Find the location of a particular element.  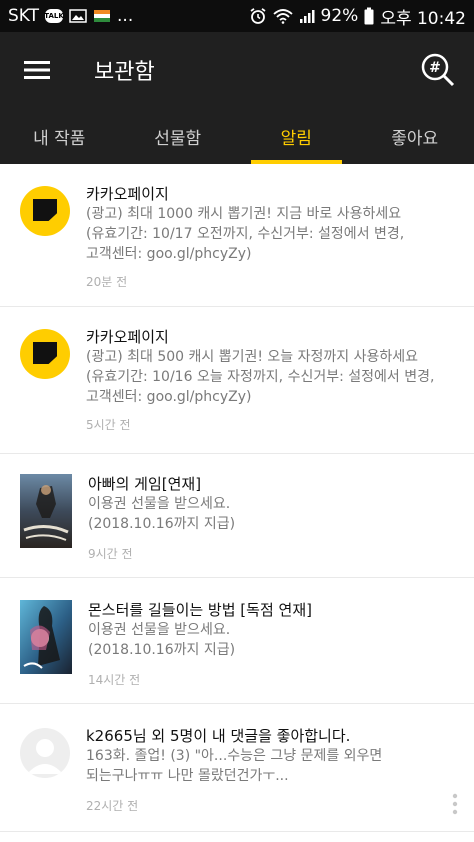

clock-time: 오후 10:42 is located at coordinates (423, 18).